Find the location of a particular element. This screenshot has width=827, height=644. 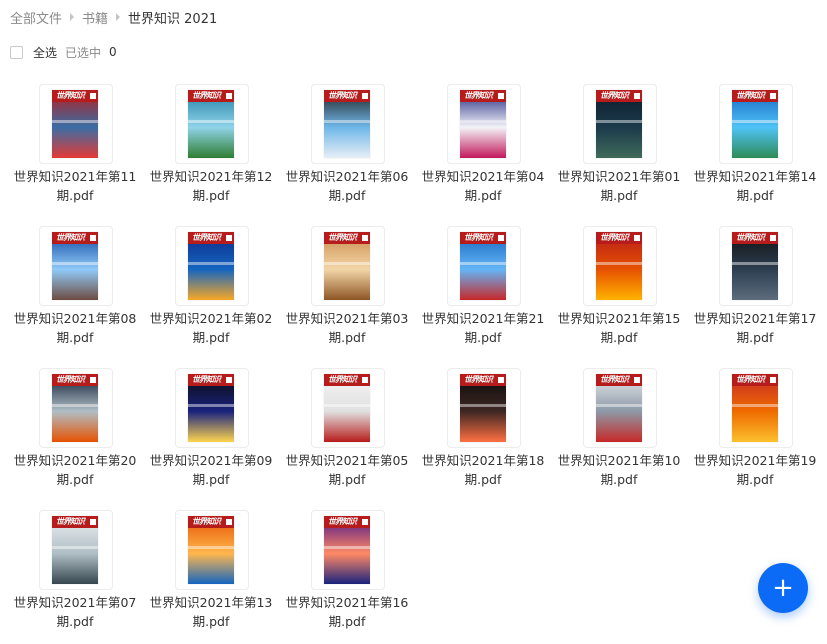

select-all-label: 全选 is located at coordinates (45, 52).